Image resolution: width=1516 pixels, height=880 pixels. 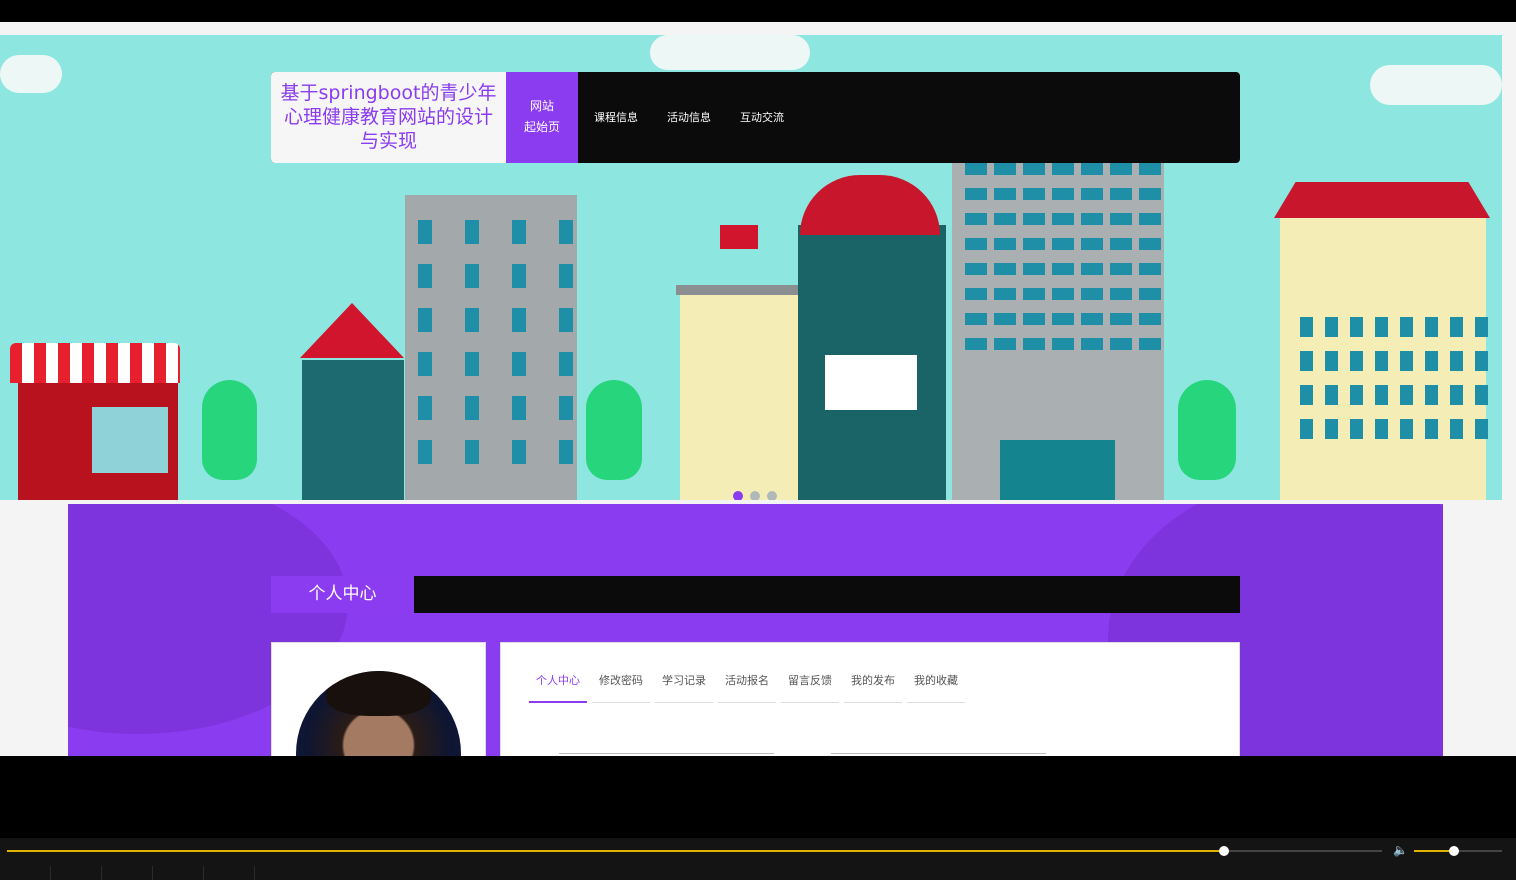 I want to click on avatar-card, so click(x=378, y=699).